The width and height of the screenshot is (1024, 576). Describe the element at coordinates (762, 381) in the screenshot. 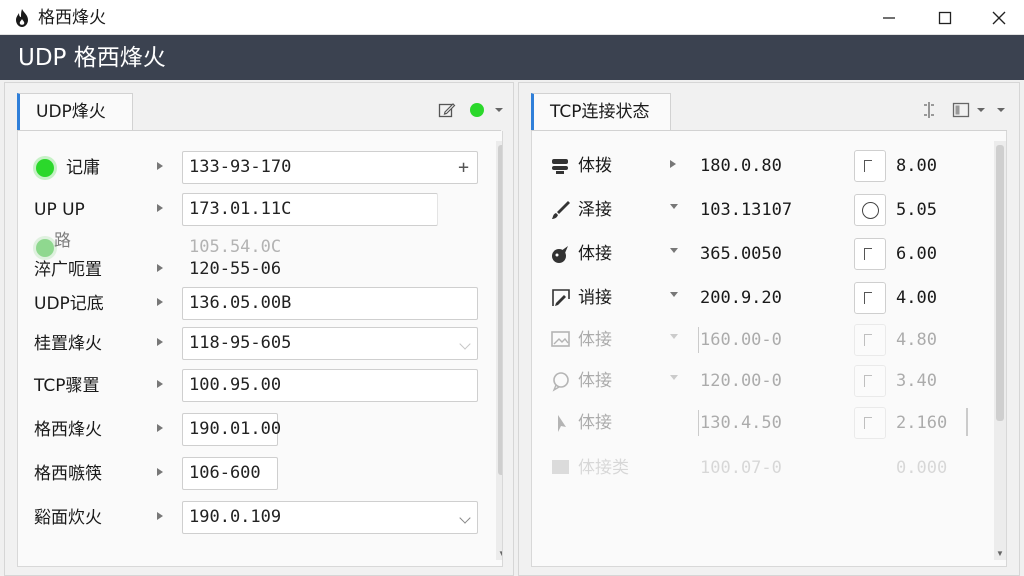

I see `status-row: 体接 120.00-0 3.40` at that location.